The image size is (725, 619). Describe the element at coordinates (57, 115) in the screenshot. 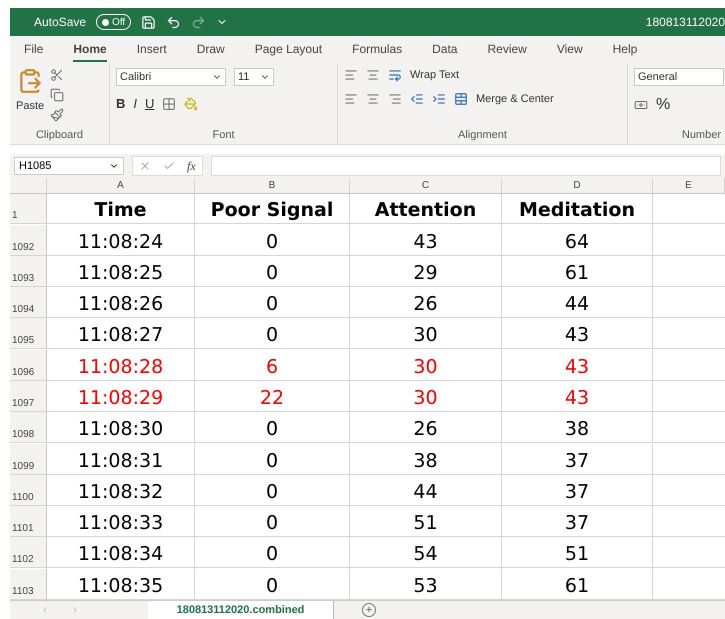

I see `format-painter-icon` at that location.